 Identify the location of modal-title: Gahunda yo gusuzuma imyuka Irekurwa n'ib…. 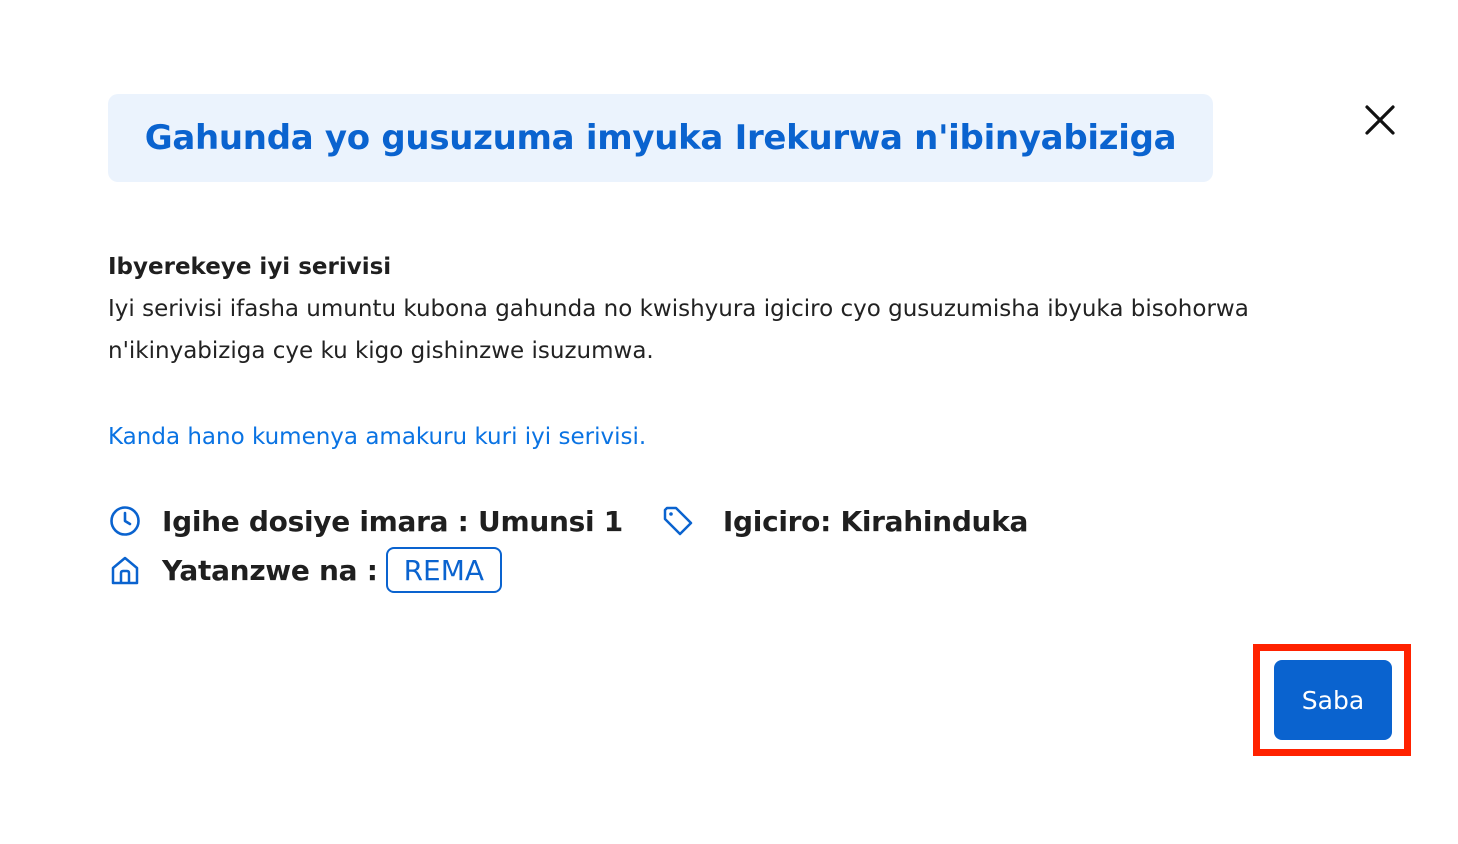
(660, 138).